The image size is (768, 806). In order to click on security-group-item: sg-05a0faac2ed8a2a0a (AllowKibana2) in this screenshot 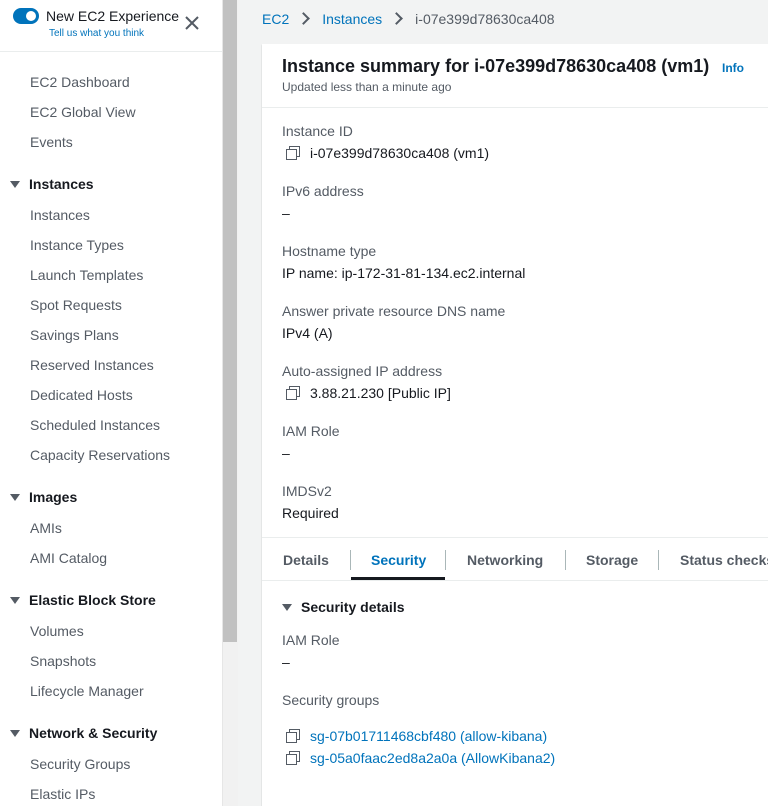, I will do `click(420, 758)`.